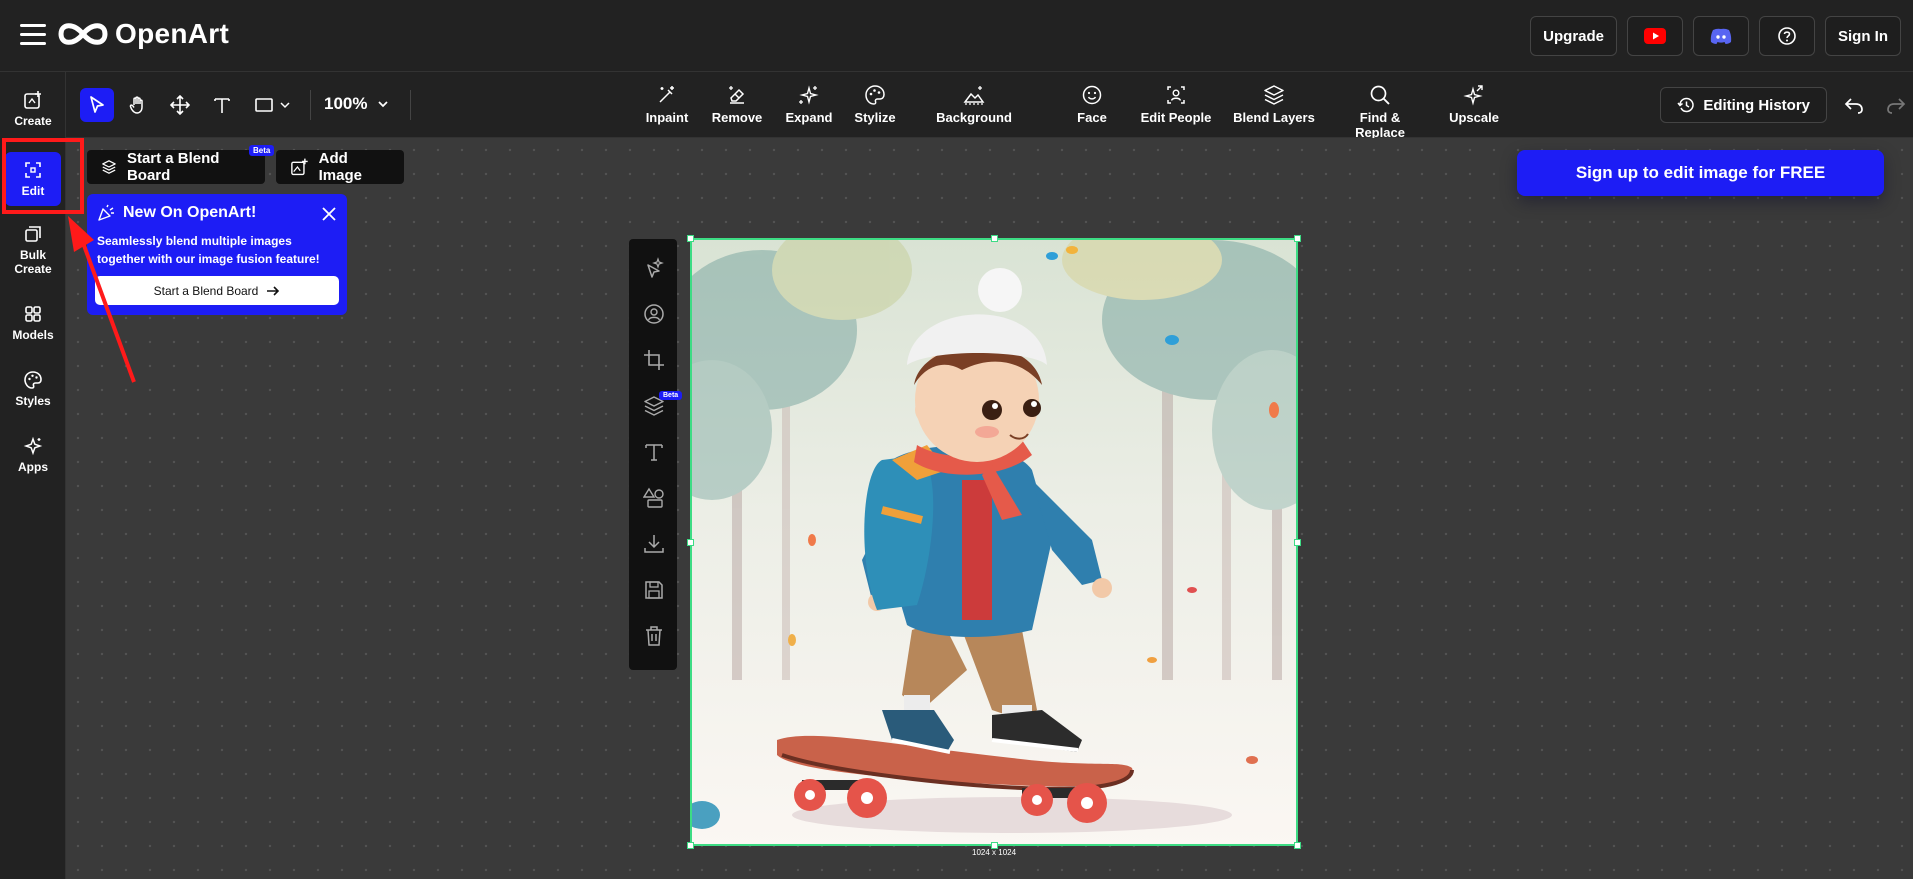  What do you see at coordinates (875, 117) in the screenshot?
I see `feature-label: Stylize` at bounding box center [875, 117].